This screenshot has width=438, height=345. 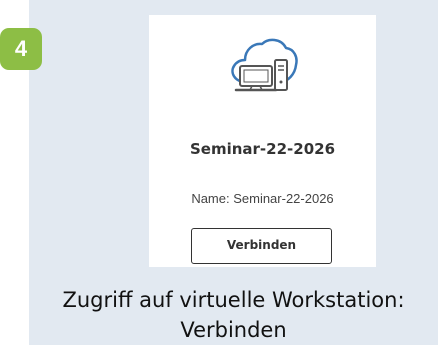 What do you see at coordinates (261, 246) in the screenshot?
I see `connect-button: Verbinden` at bounding box center [261, 246].